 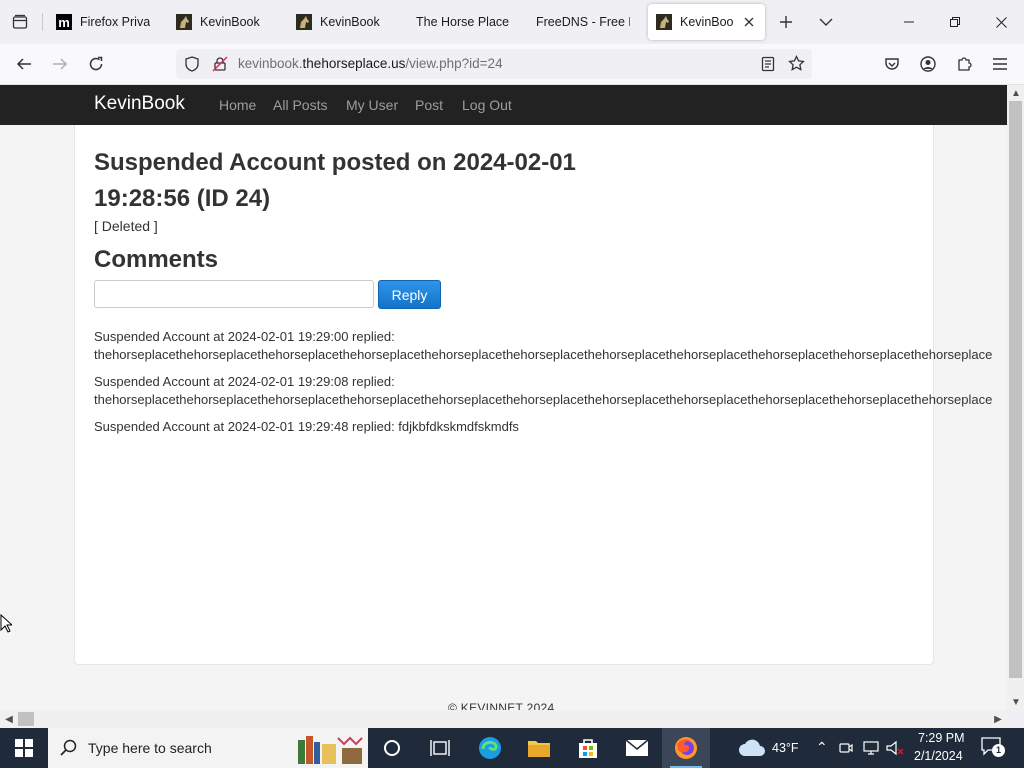 What do you see at coordinates (749, 22) in the screenshot?
I see `close-tab-icon` at bounding box center [749, 22].